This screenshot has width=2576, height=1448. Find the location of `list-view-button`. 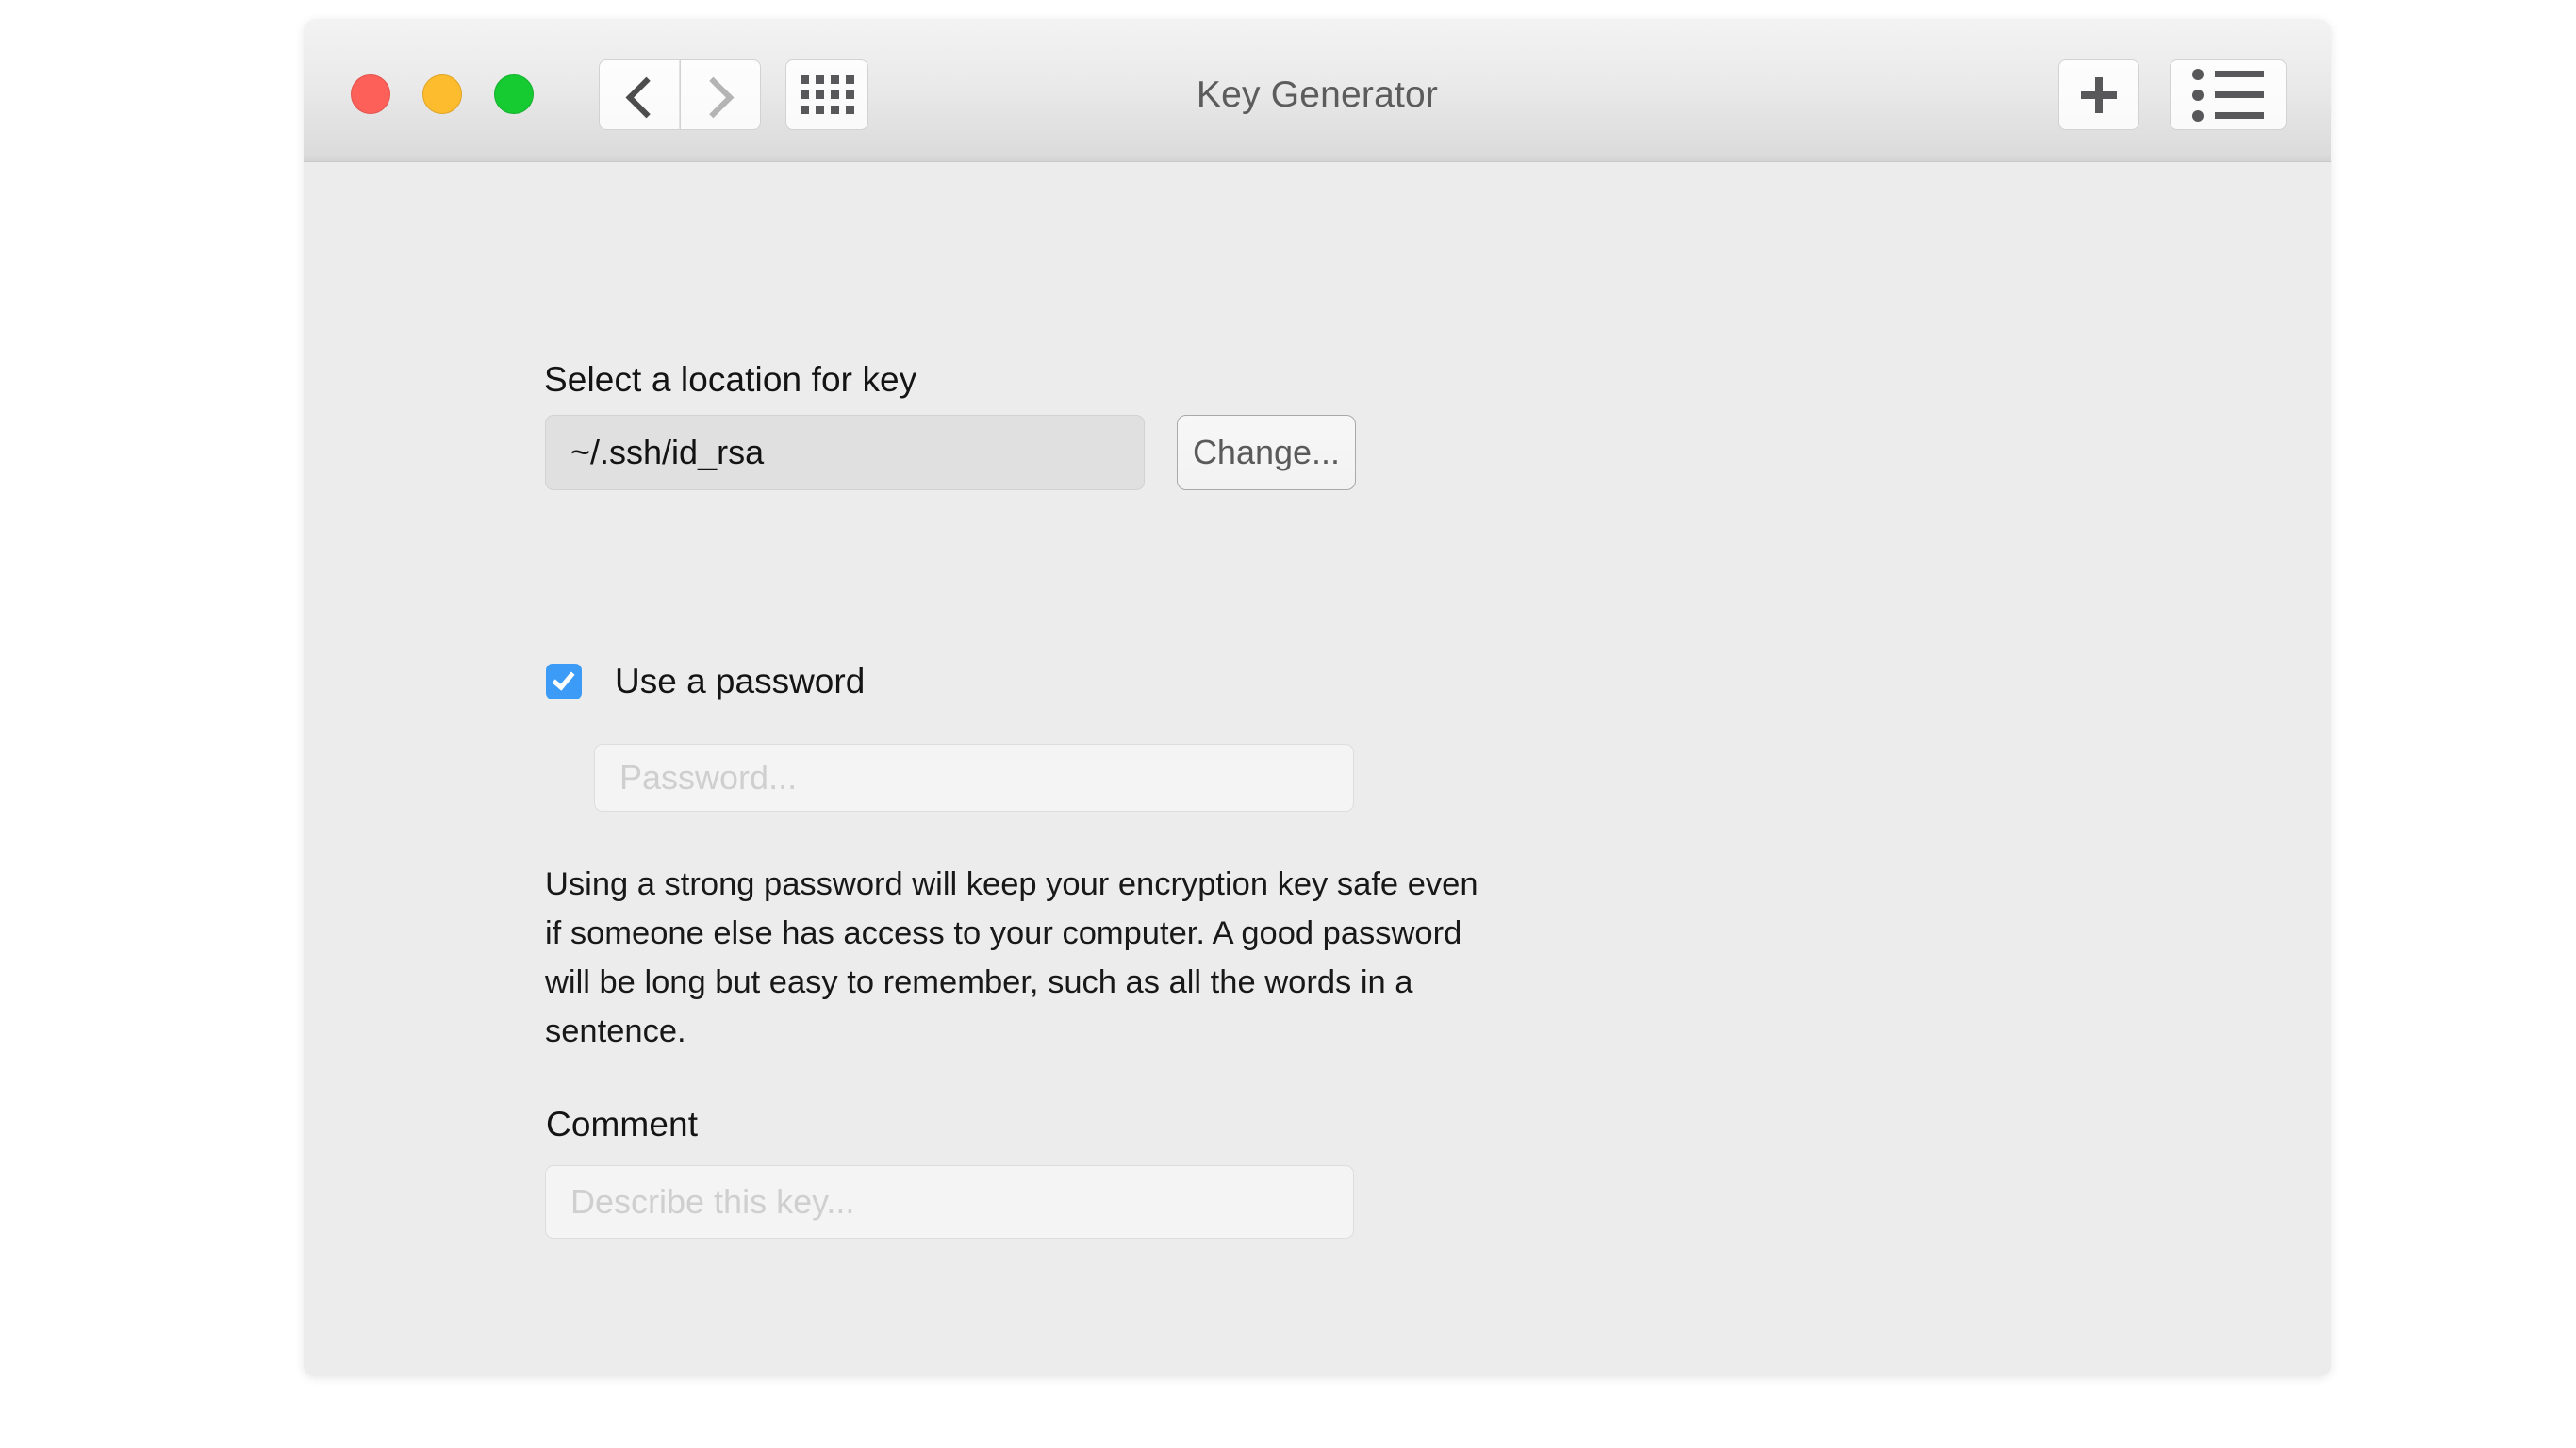

list-view-button is located at coordinates (2228, 94).